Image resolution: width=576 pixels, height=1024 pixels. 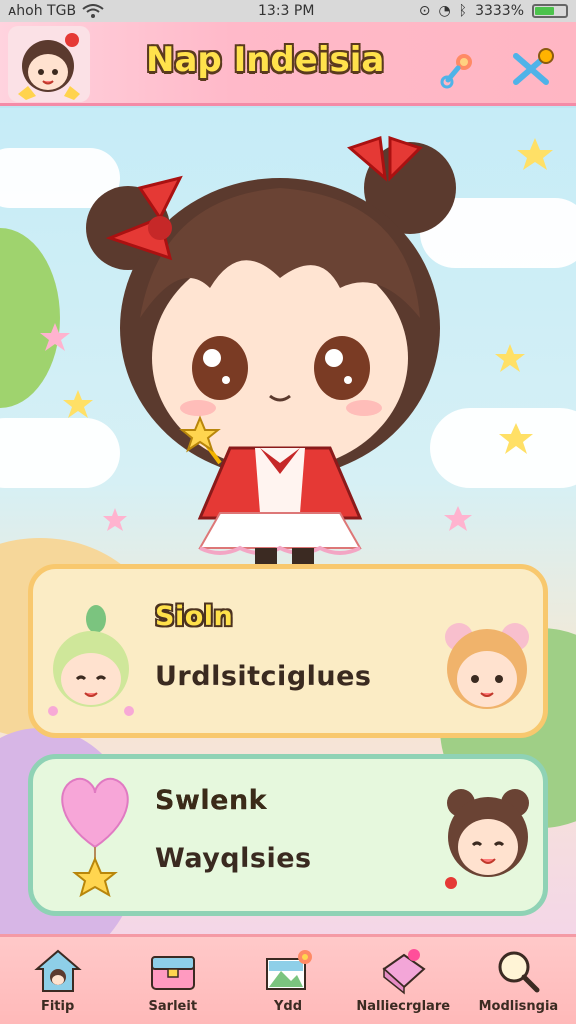 What do you see at coordinates (519, 972) in the screenshot?
I see `search-icon` at bounding box center [519, 972].